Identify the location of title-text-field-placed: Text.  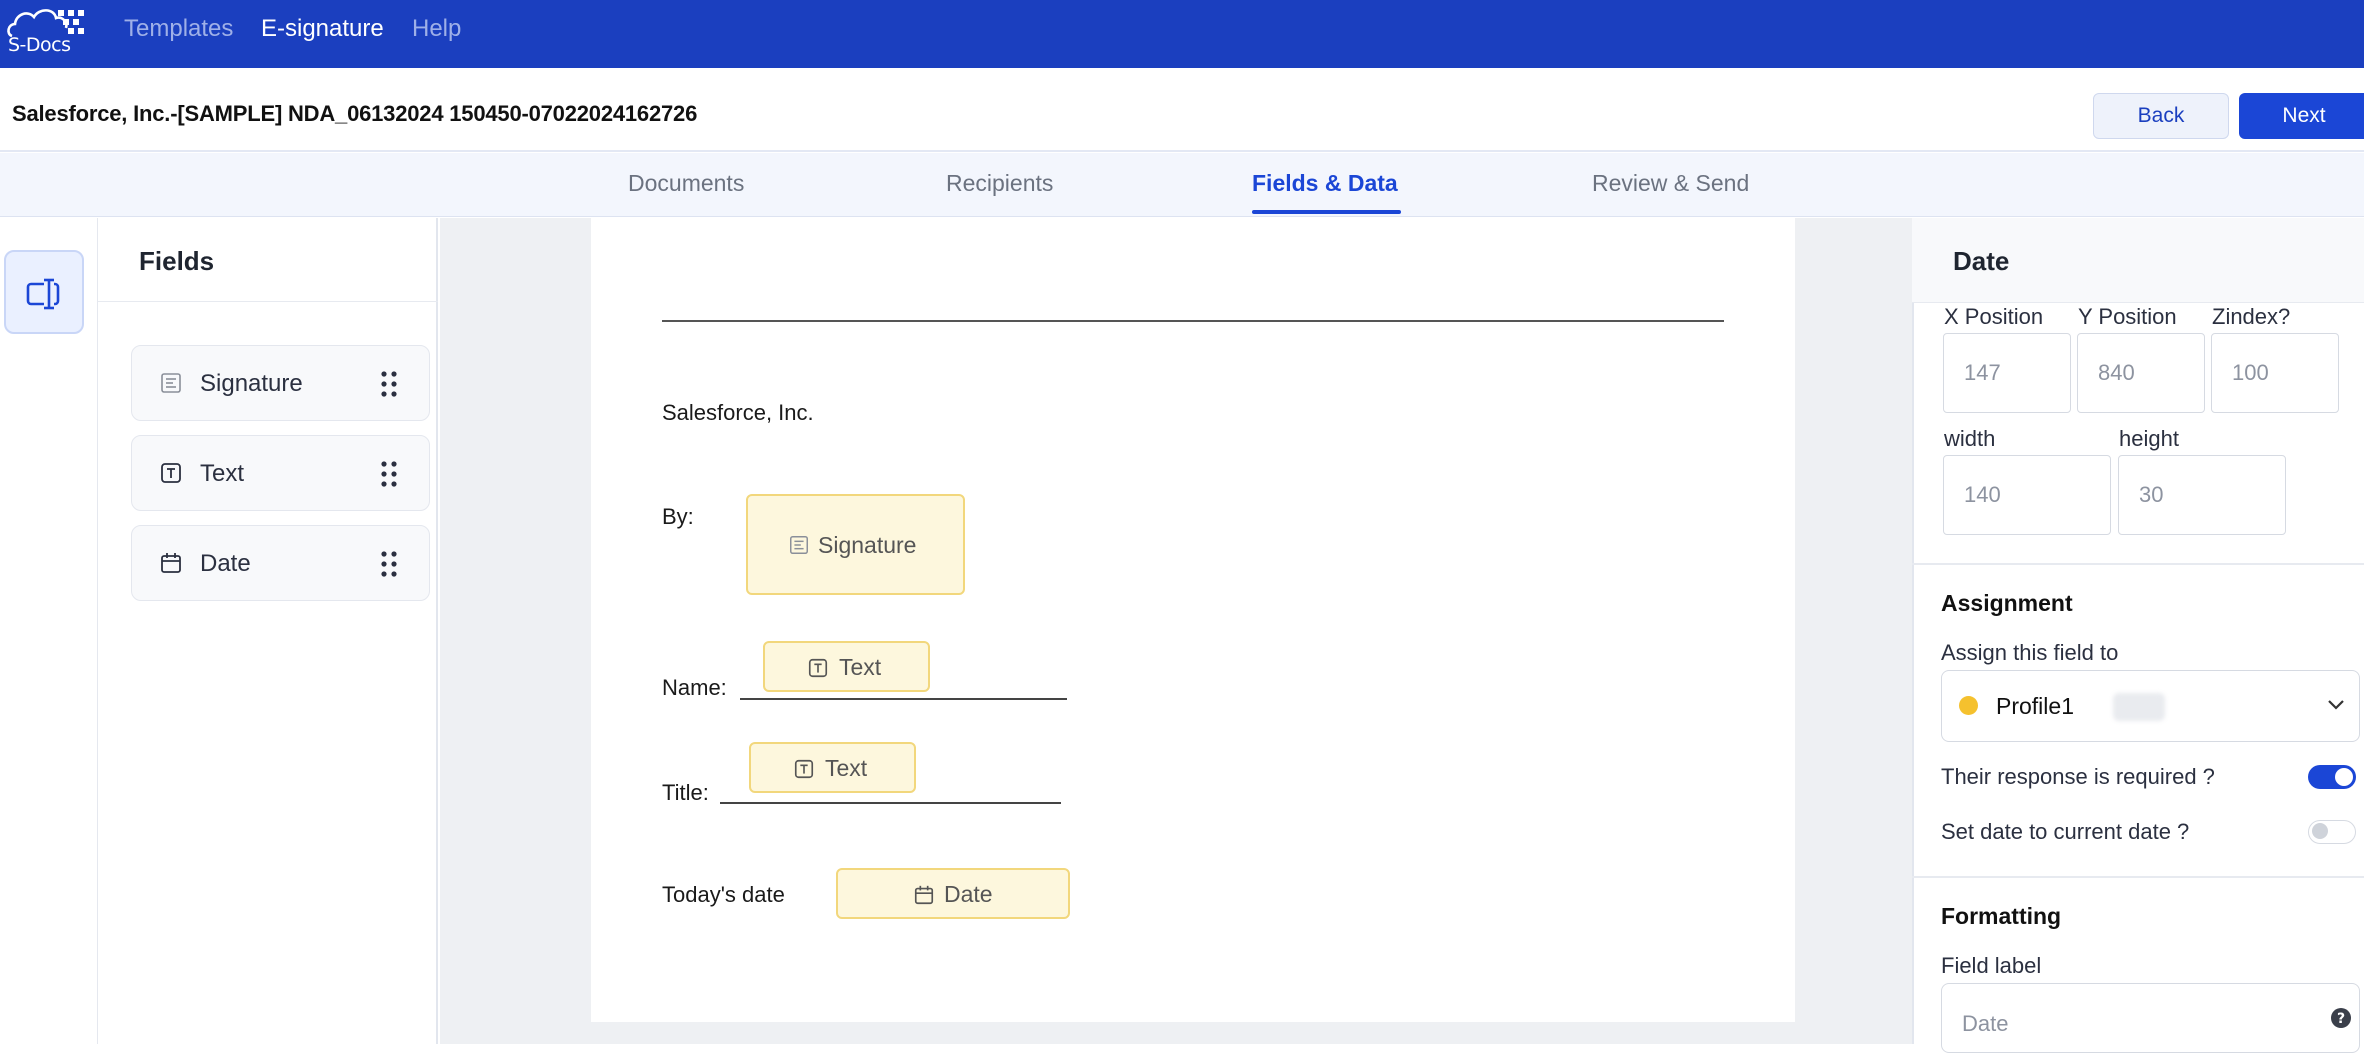
(832, 767).